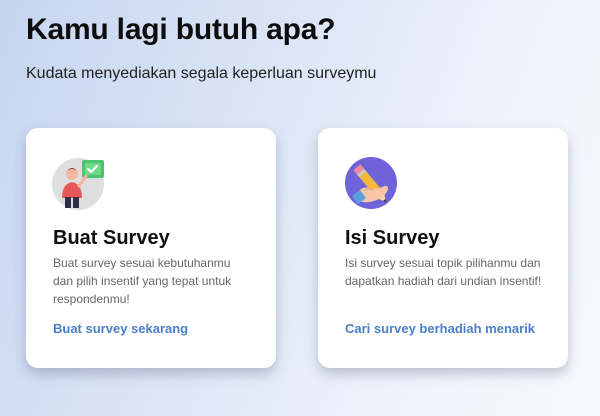  Describe the element at coordinates (181, 29) in the screenshot. I see `page-title: Kamu lagi butuh apa?` at that location.